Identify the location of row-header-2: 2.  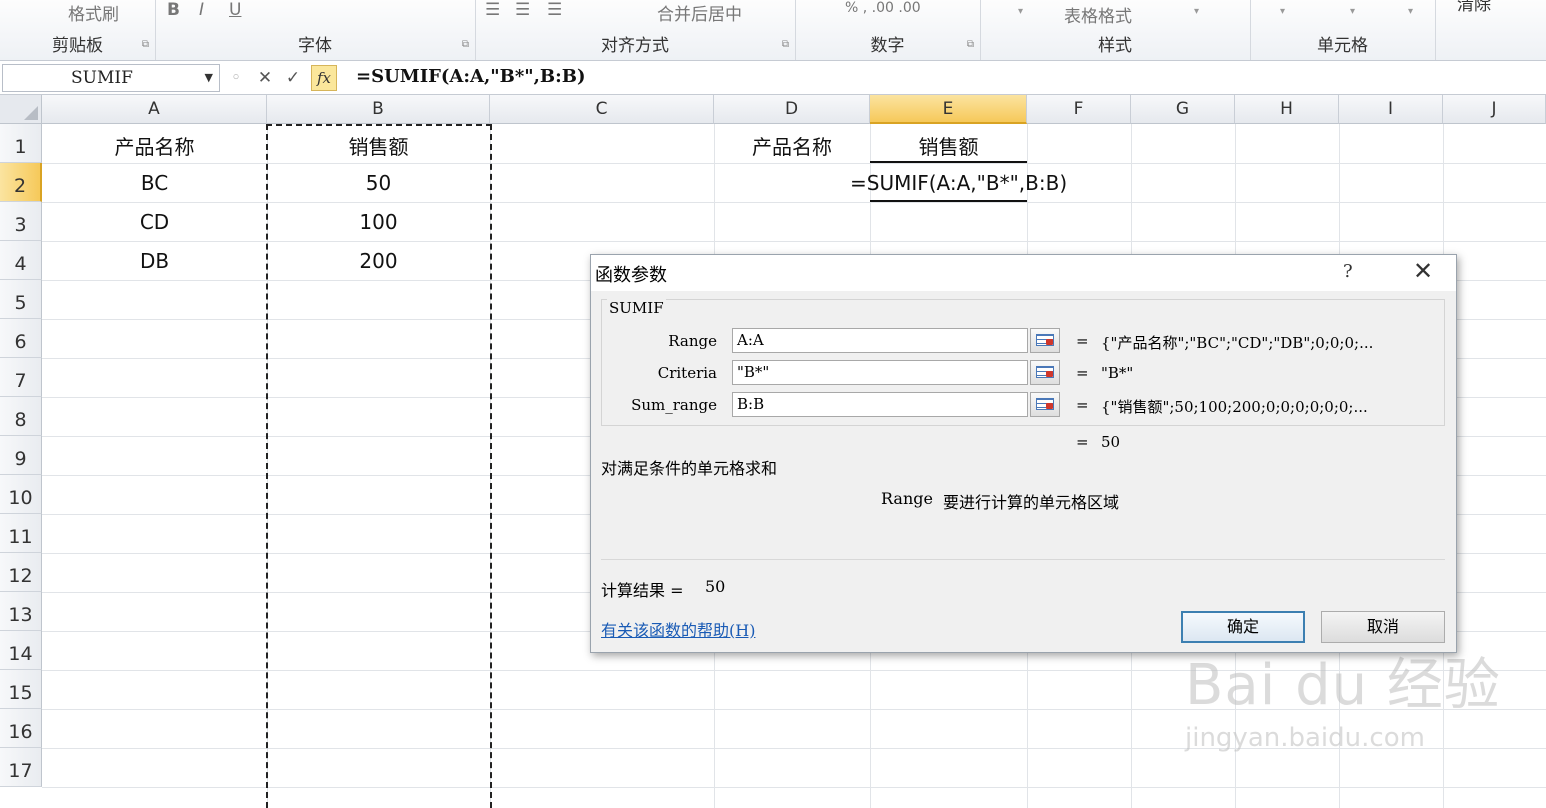
(21, 182).